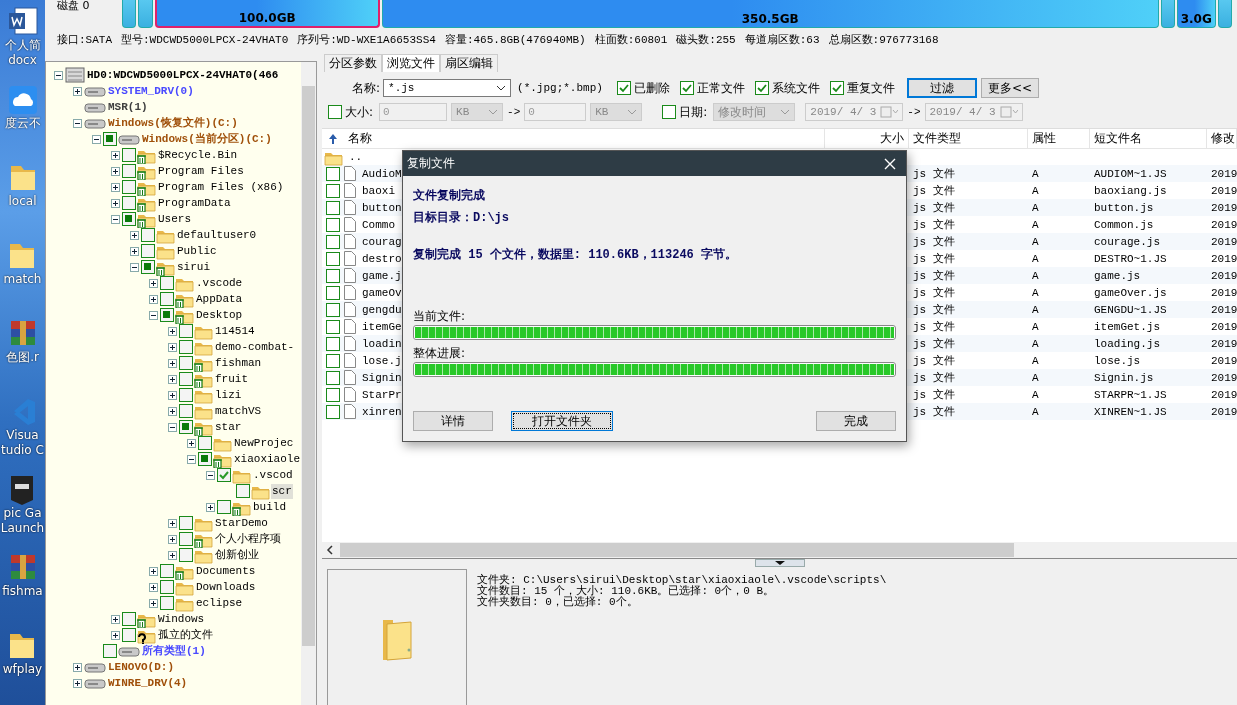  I want to click on parent-folder-link: .., so click(354, 157).